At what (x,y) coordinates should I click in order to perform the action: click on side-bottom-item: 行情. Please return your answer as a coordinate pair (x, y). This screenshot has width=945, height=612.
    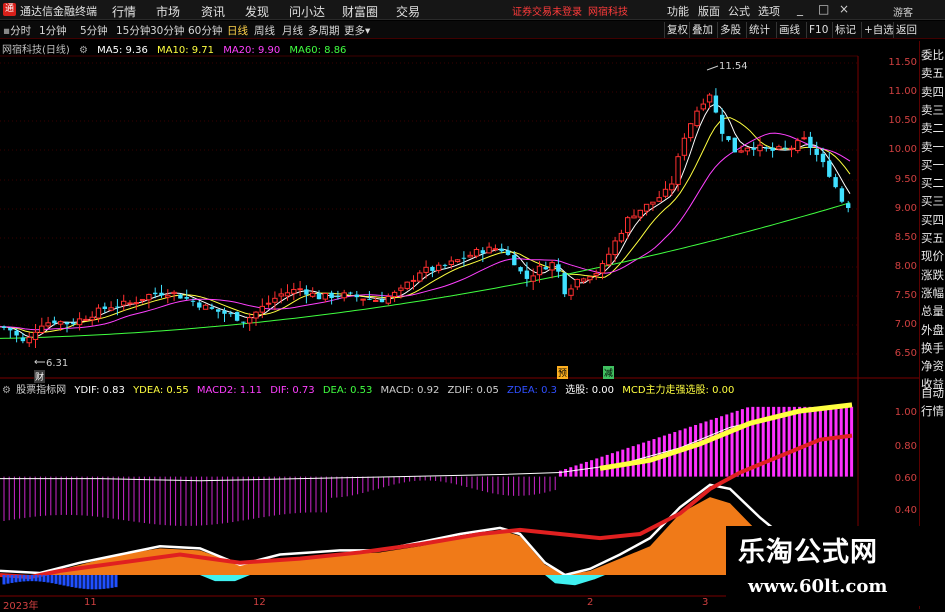
    Looking at the image, I should click on (933, 411).